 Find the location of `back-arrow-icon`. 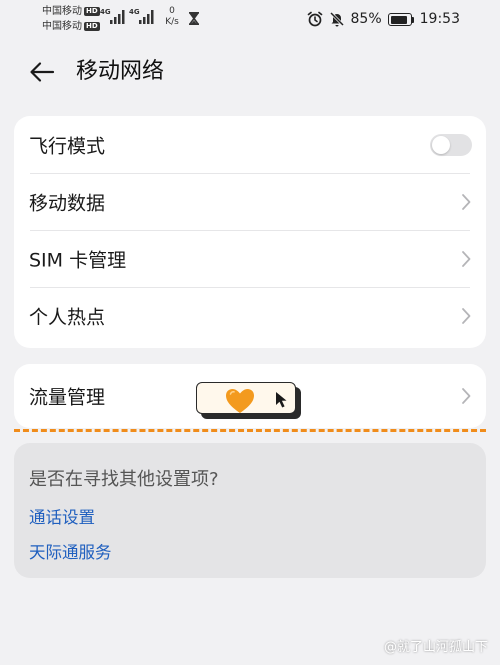

back-arrow-icon is located at coordinates (42, 72).